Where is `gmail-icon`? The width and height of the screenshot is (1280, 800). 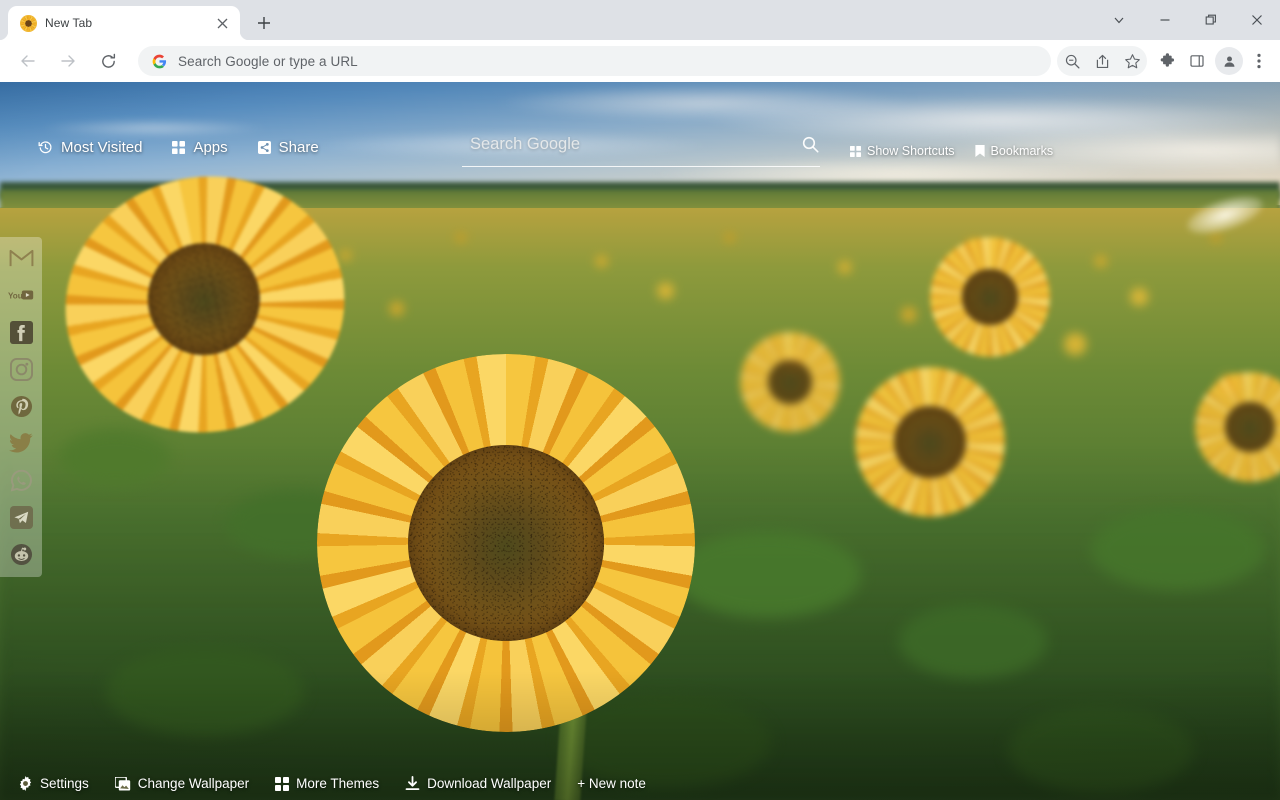 gmail-icon is located at coordinates (21, 258).